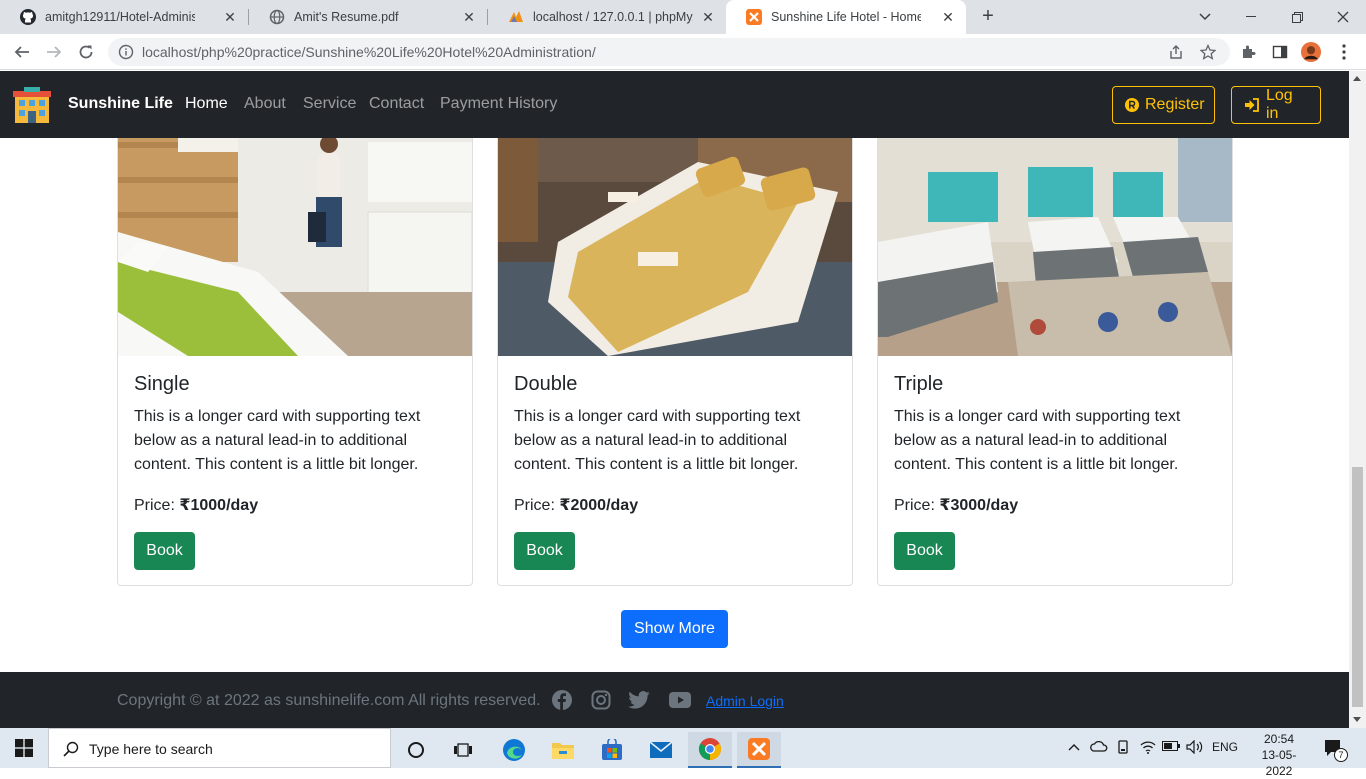  Describe the element at coordinates (1341, 755) in the screenshot. I see `notification-count-badge: 7` at that location.